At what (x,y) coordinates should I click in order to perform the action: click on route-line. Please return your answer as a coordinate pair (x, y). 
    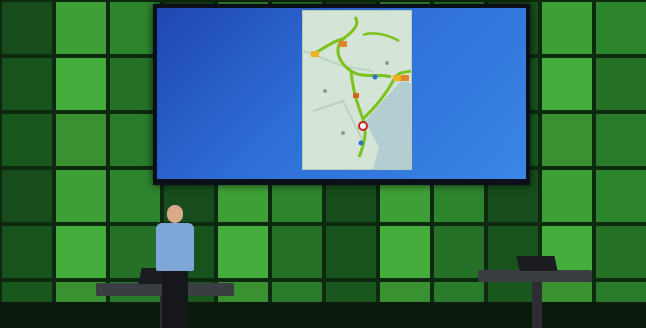
    Looking at the image, I should click on (381, 37).